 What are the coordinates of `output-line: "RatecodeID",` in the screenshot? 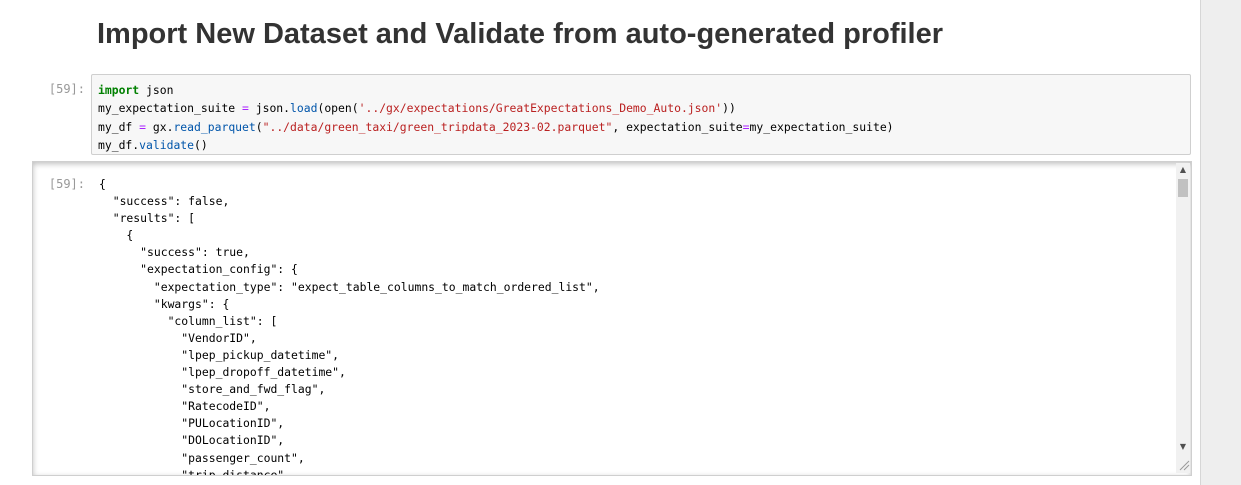 It's located at (185, 406).